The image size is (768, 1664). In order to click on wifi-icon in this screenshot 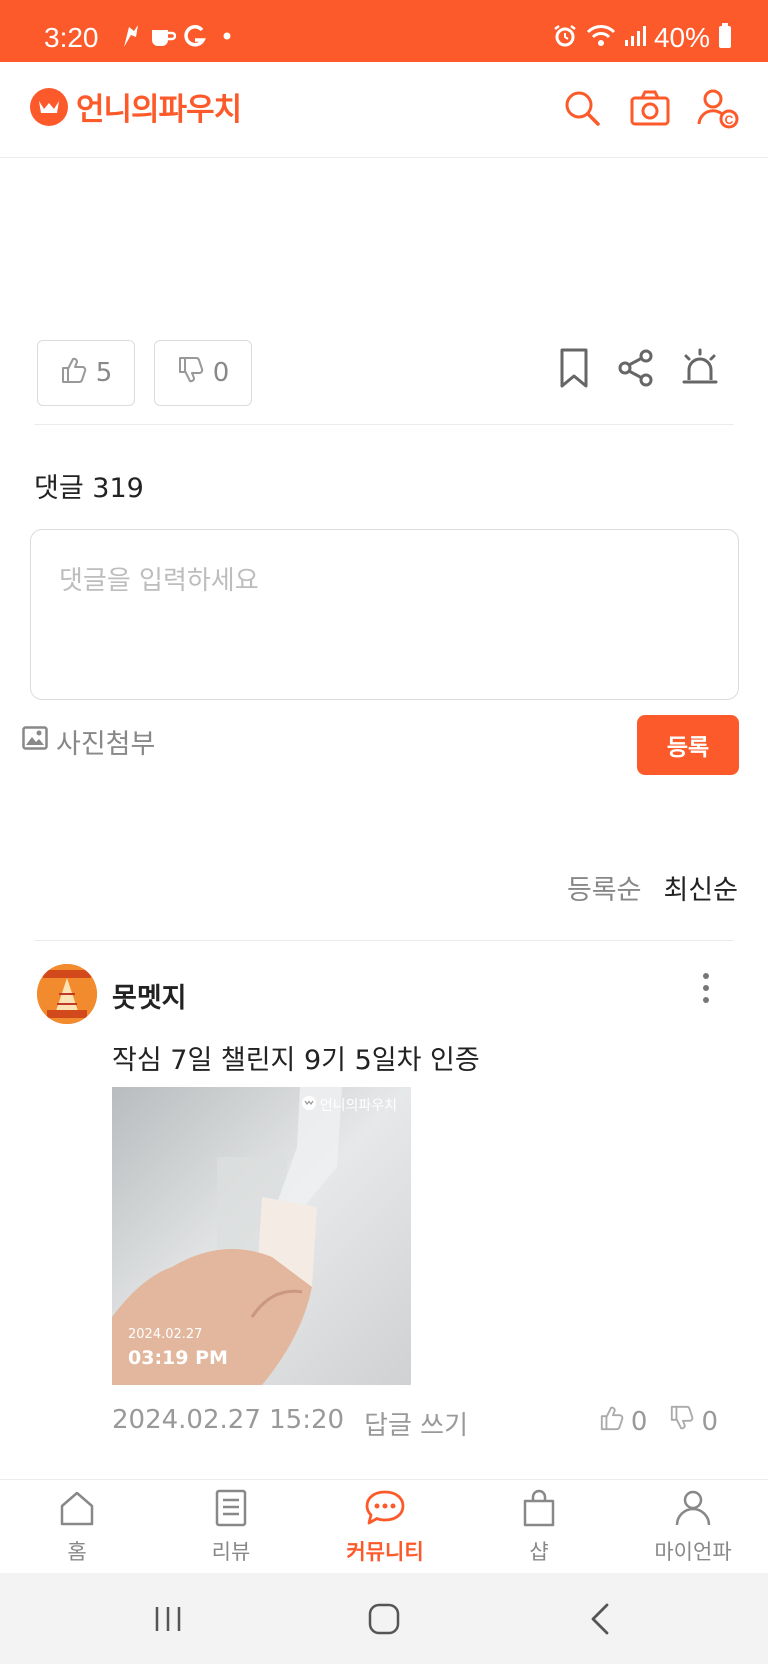, I will do `click(601, 38)`.